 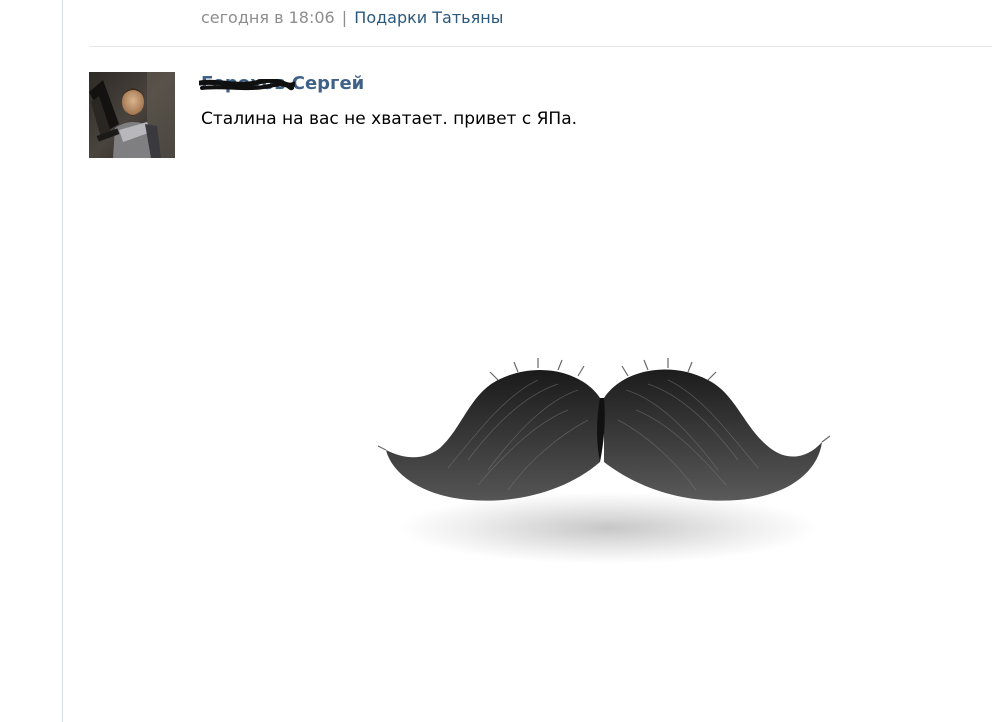 What do you see at coordinates (604, 461) in the screenshot?
I see `mustache-image-icon` at bounding box center [604, 461].